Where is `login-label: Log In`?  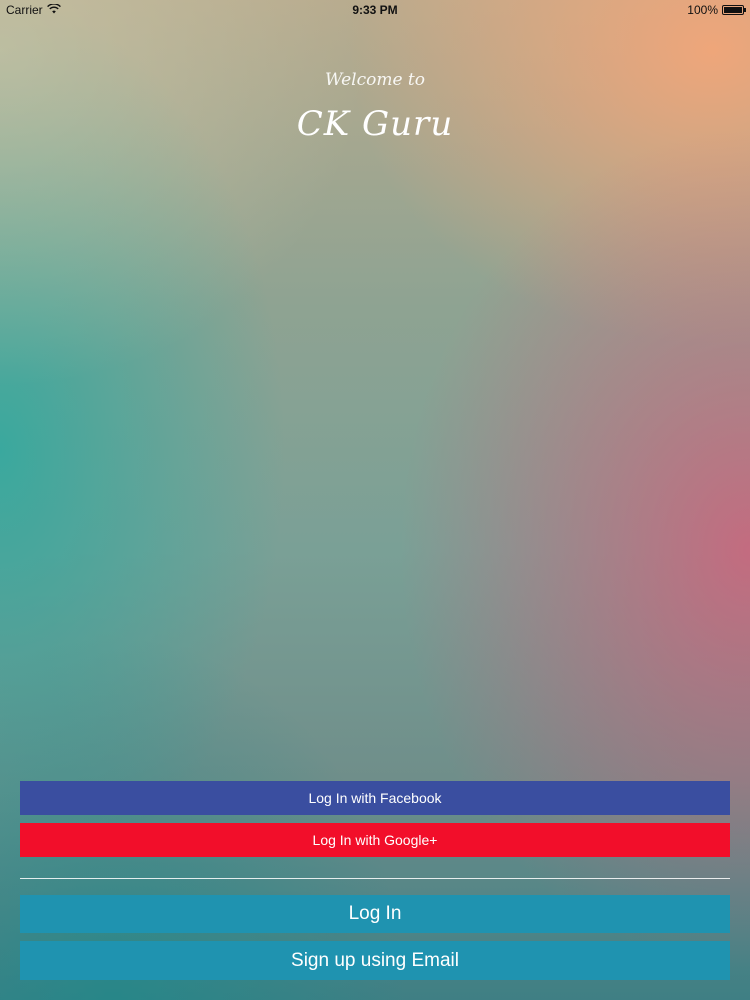
login-label: Log In is located at coordinates (375, 913).